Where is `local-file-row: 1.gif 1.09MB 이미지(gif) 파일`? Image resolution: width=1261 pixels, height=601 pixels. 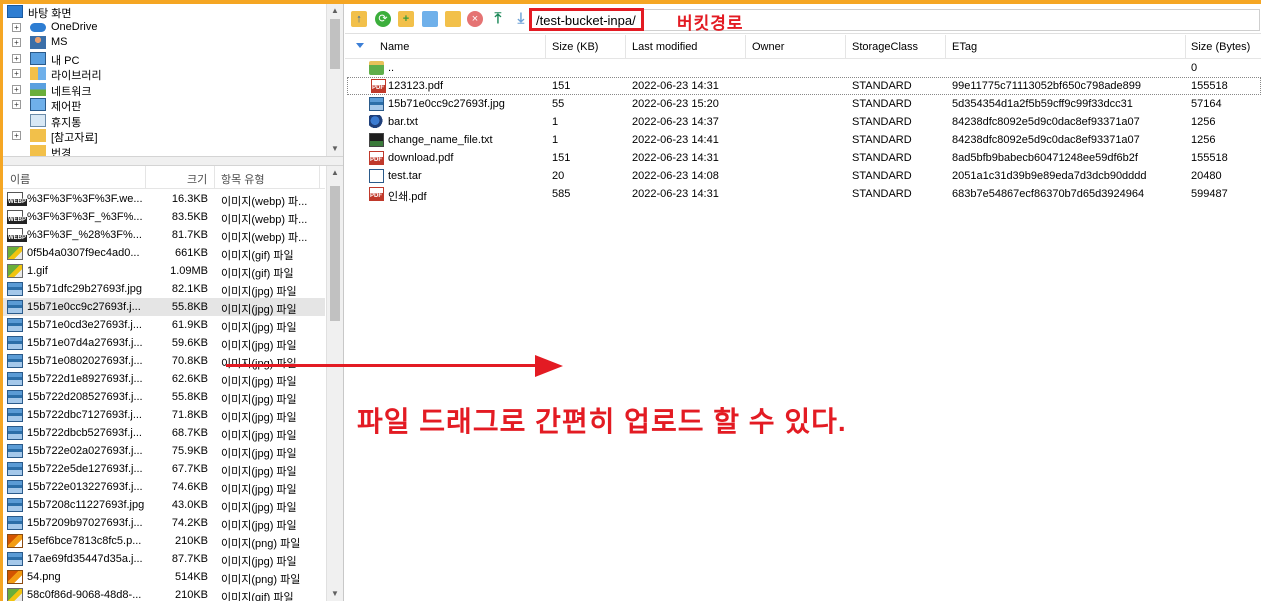 local-file-row: 1.gif 1.09MB 이미지(gif) 파일 is located at coordinates (164, 271).